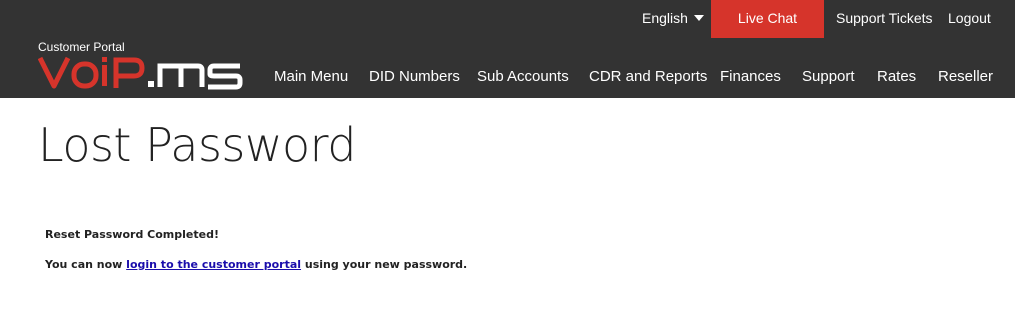  I want to click on language-selector: English, so click(673, 18).